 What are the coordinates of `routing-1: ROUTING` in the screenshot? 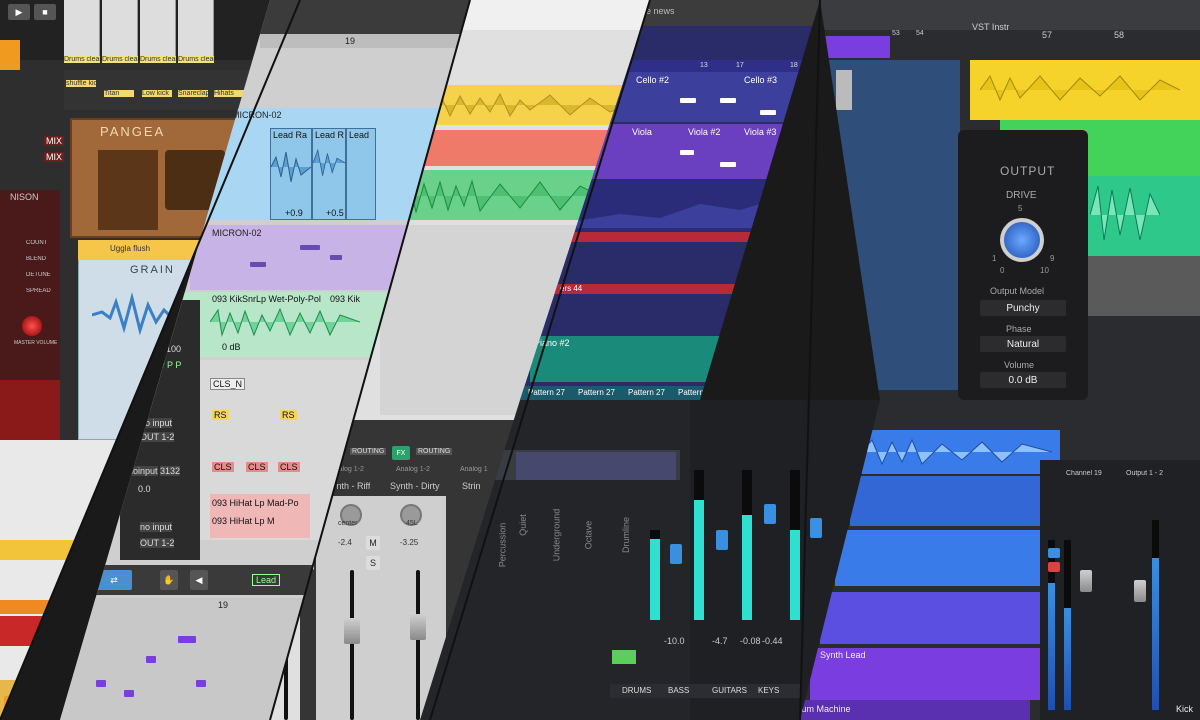 It's located at (368, 451).